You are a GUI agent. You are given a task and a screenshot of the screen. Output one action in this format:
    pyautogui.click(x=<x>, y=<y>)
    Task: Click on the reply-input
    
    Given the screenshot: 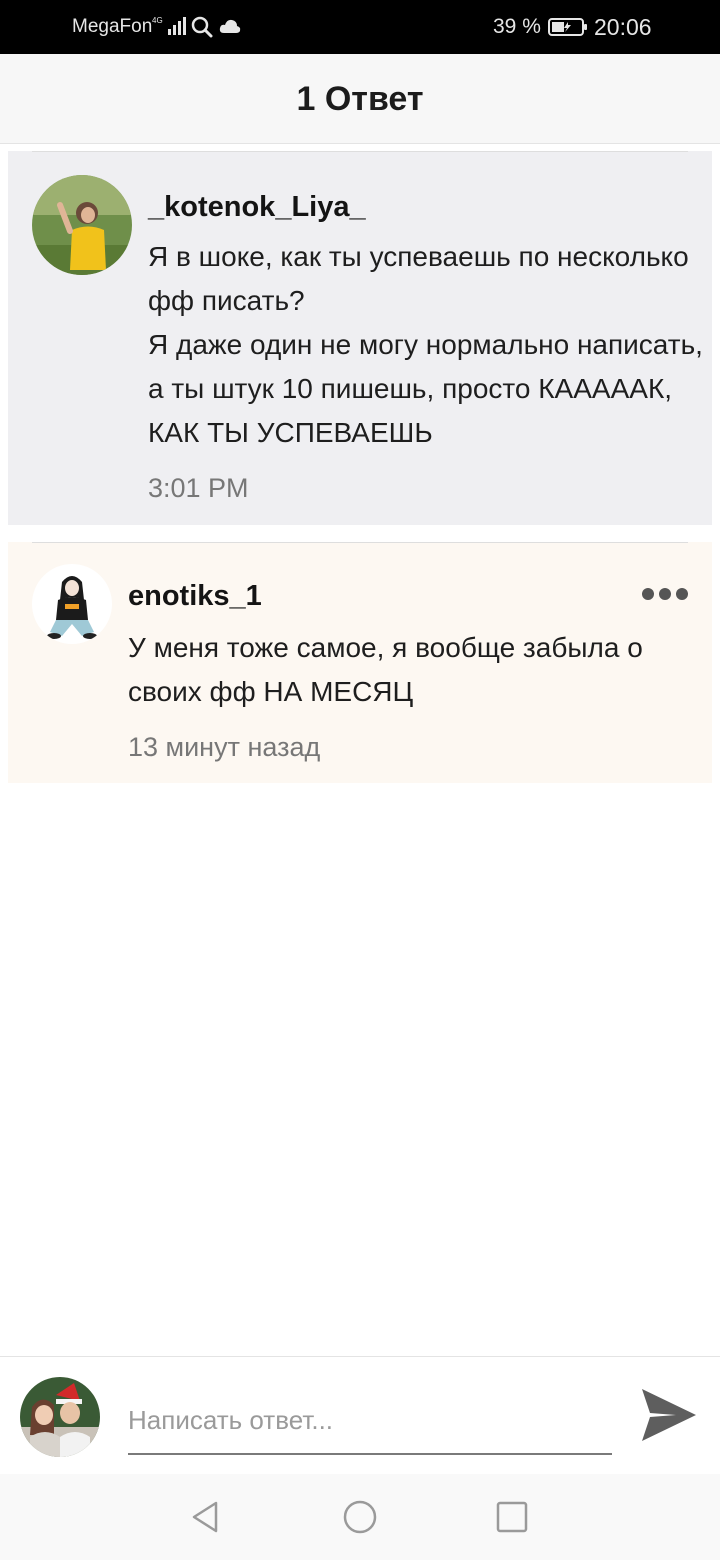 What is the action you would take?
    pyautogui.click(x=370, y=1425)
    